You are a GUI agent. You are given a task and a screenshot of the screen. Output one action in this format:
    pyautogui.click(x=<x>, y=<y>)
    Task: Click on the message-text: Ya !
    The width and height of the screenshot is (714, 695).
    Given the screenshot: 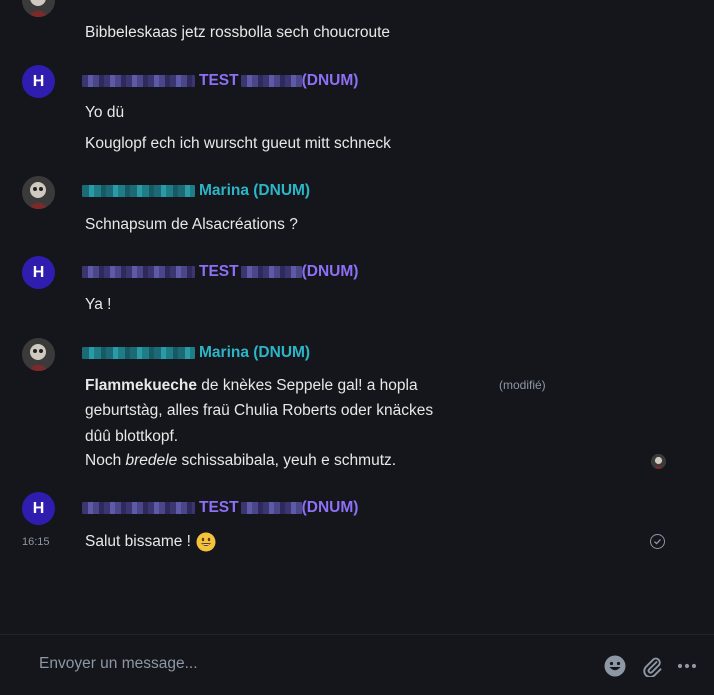 What is the action you would take?
    pyautogui.click(x=98, y=304)
    